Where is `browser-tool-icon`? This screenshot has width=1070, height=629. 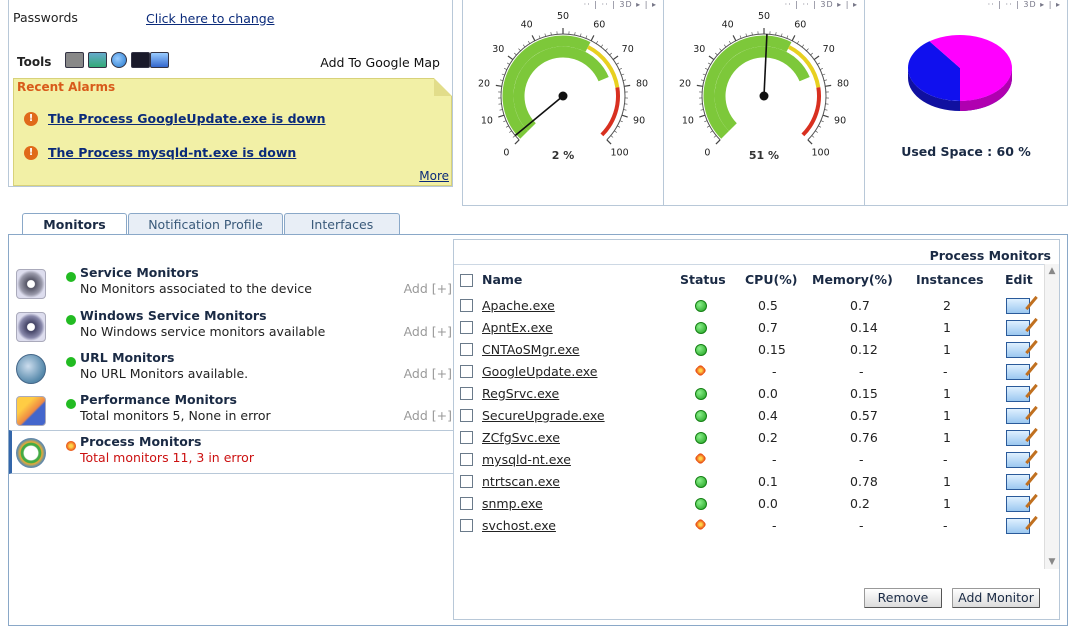
browser-tool-icon is located at coordinates (119, 60).